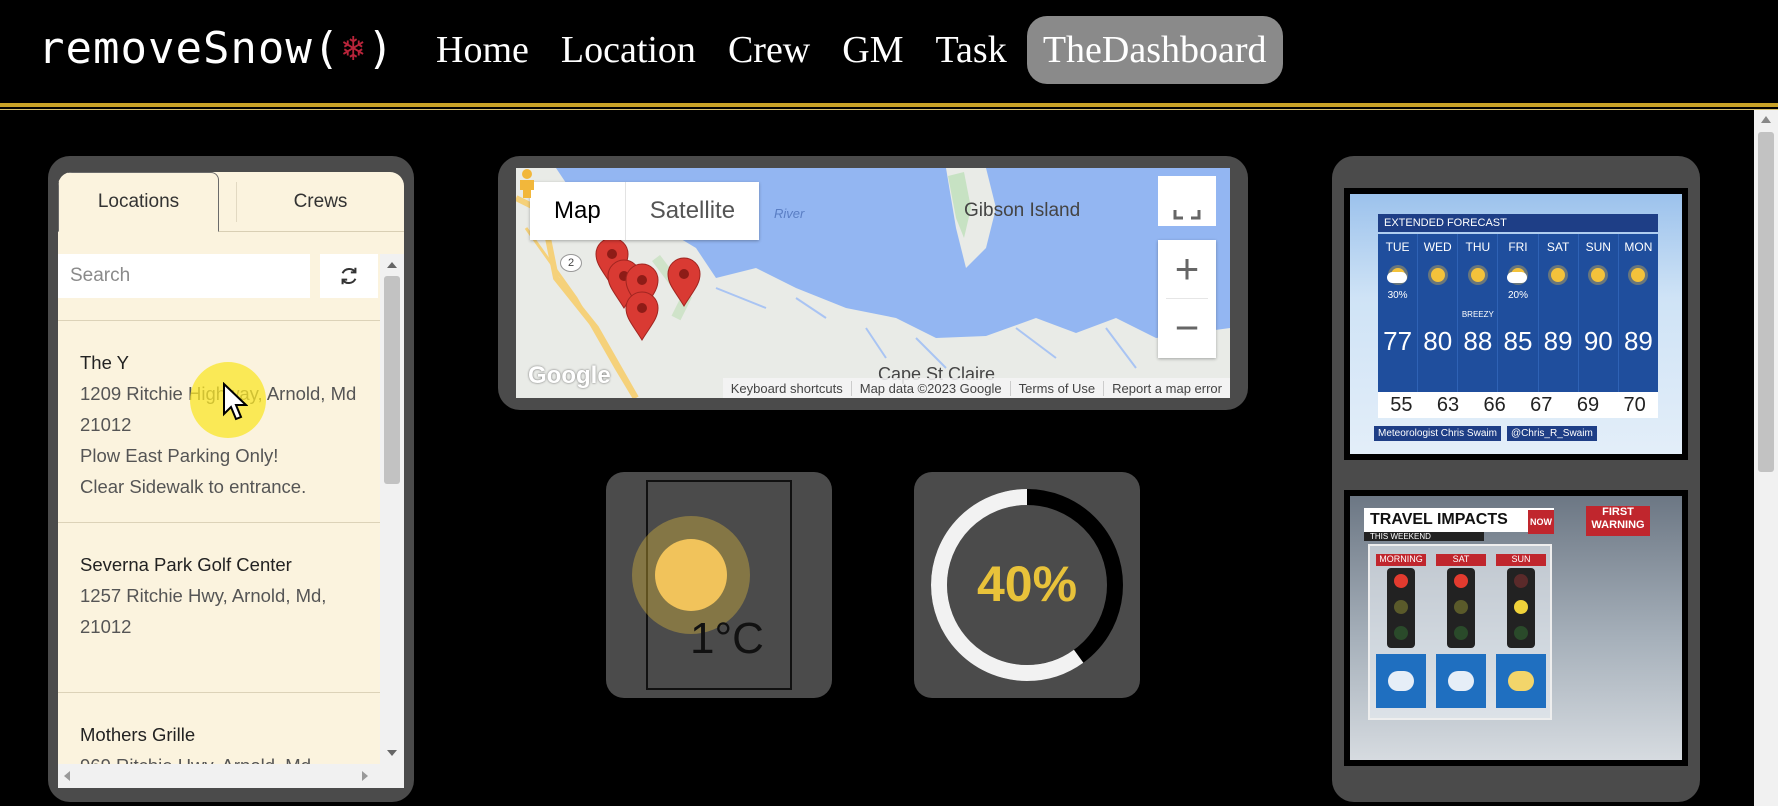 This screenshot has width=1778, height=806. Describe the element at coordinates (354, 48) in the screenshot. I see `snowflake-icon: ❄` at that location.